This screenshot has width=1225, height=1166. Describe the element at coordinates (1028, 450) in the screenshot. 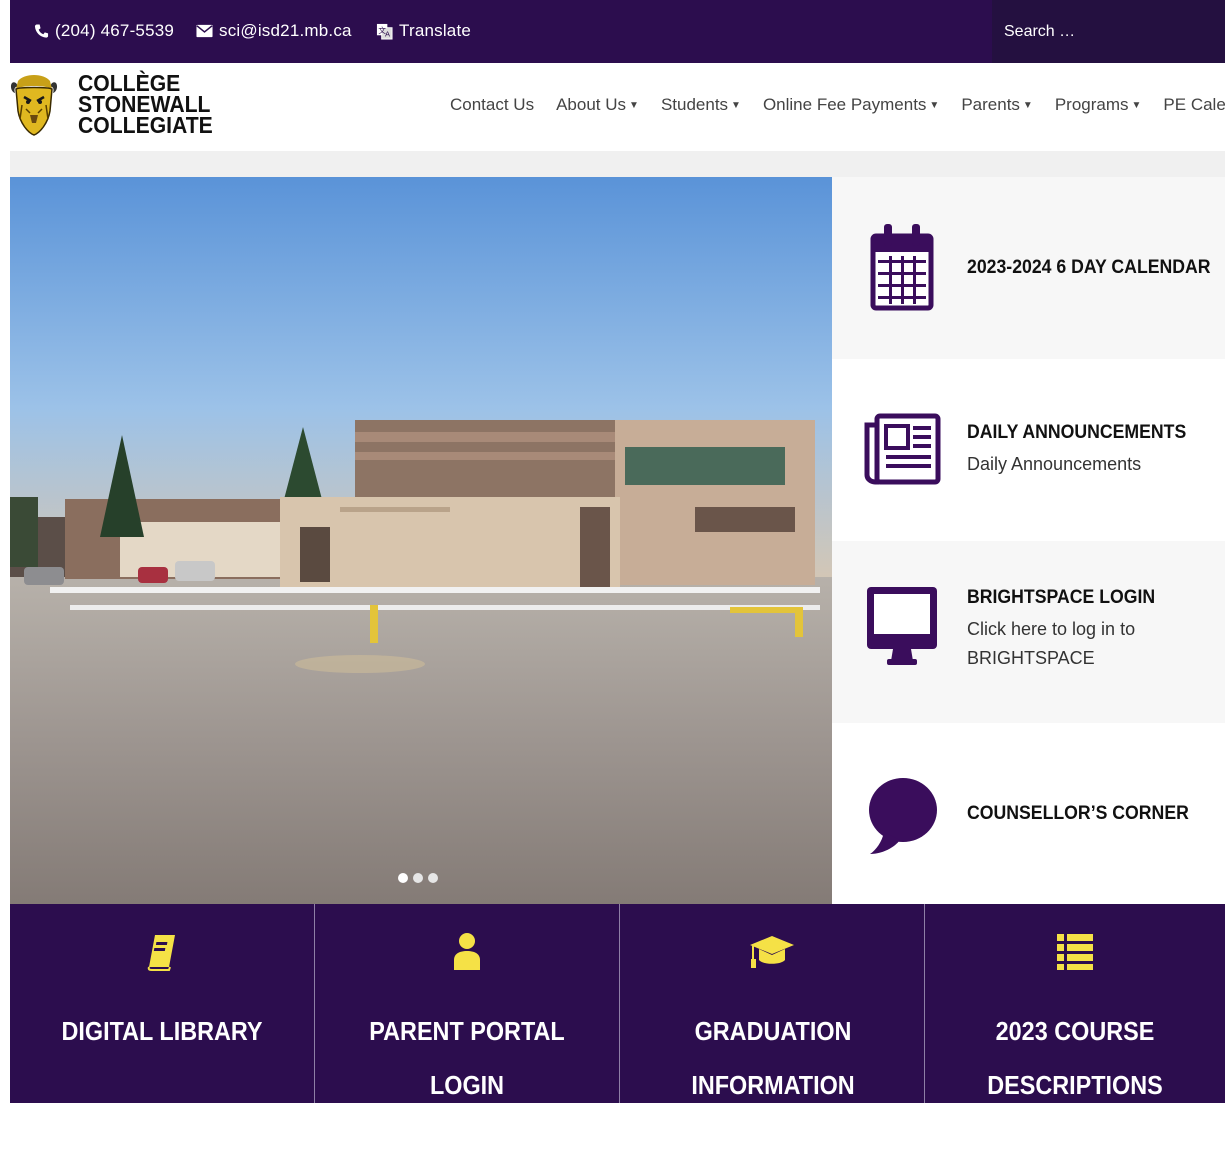

I see `tile-daily-announcements: DAILY ANNOUNCEMENTS Daily Announcements` at that location.